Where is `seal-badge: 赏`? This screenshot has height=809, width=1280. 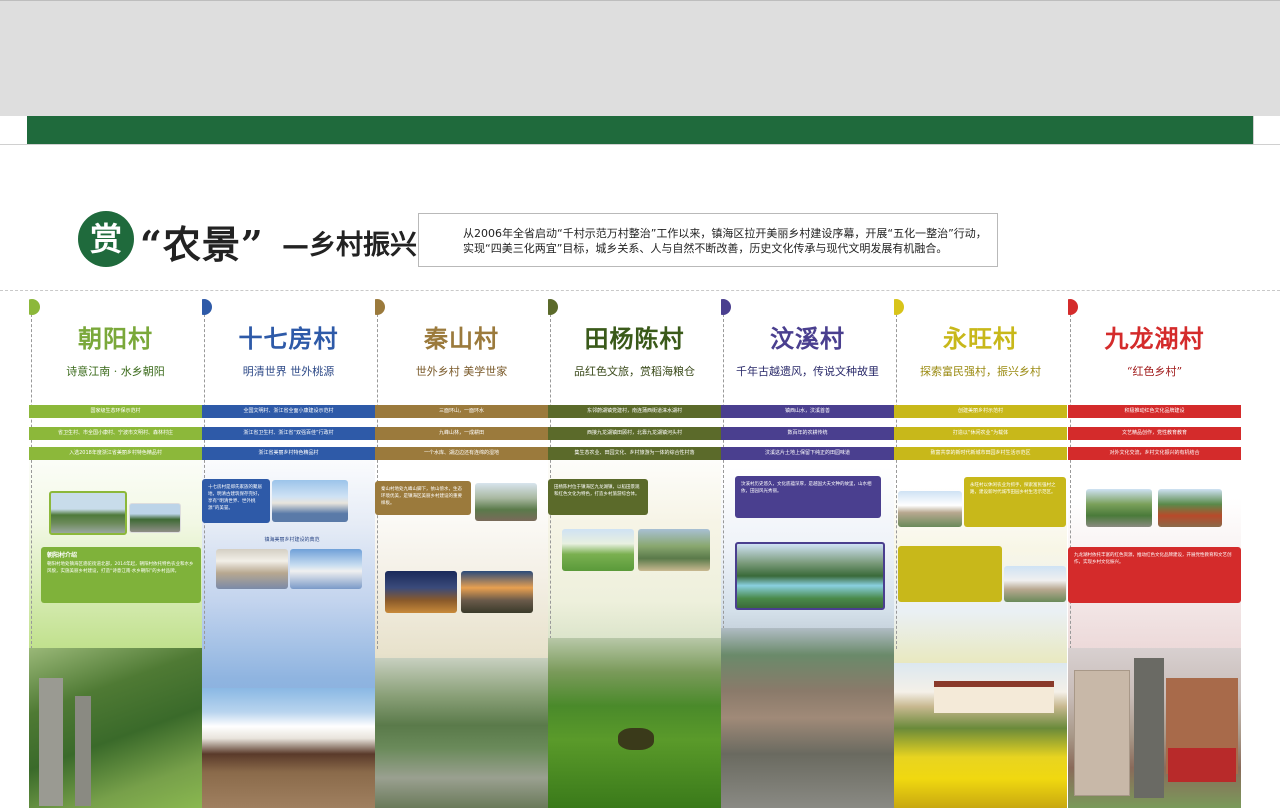 seal-badge: 赏 is located at coordinates (106, 239).